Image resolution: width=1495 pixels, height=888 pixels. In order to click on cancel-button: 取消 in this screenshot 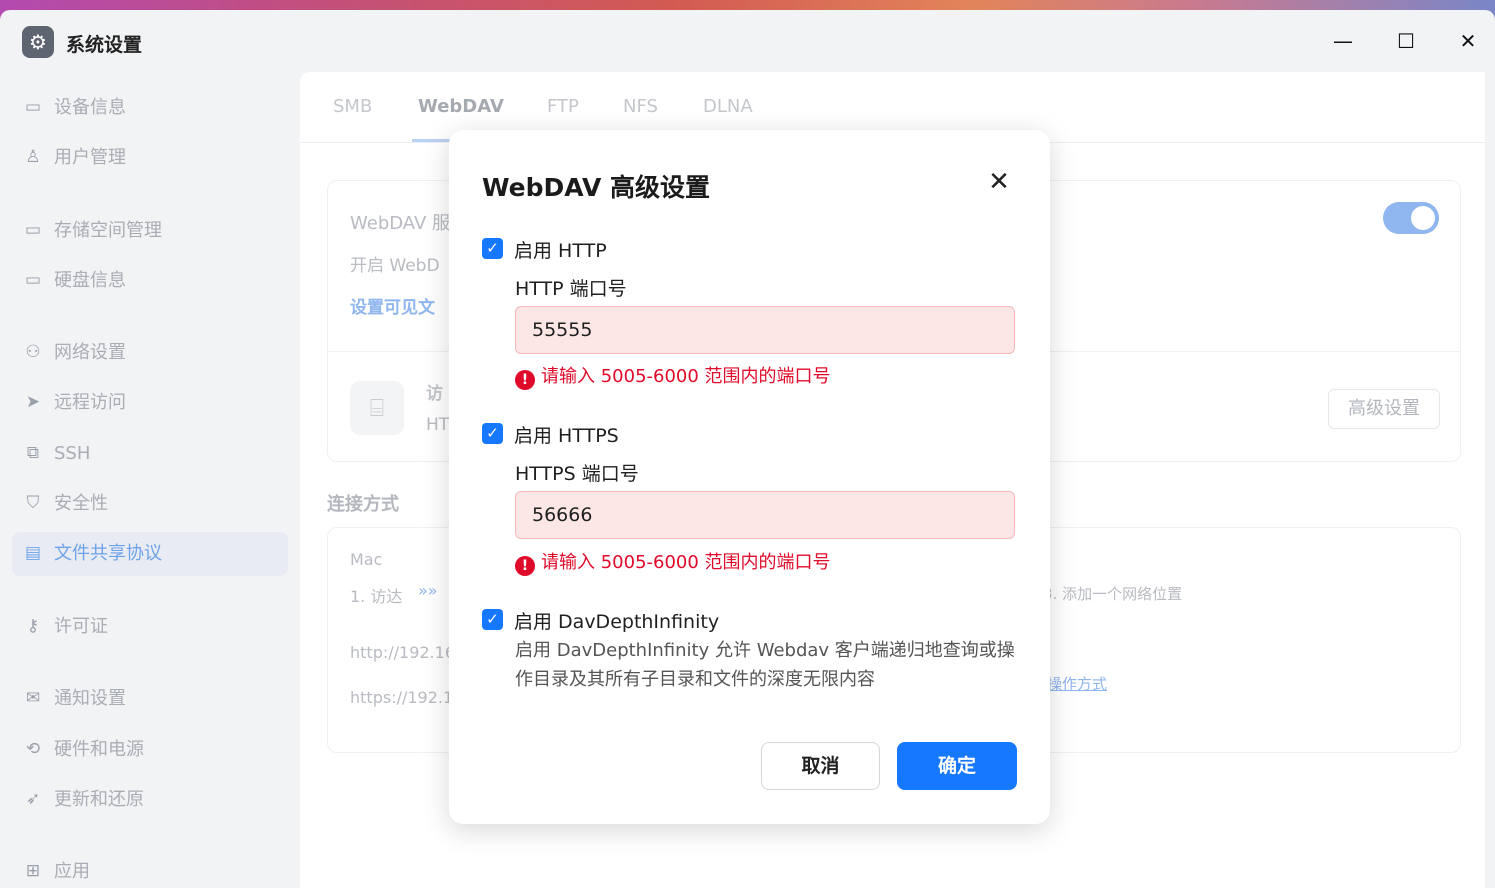, I will do `click(820, 766)`.